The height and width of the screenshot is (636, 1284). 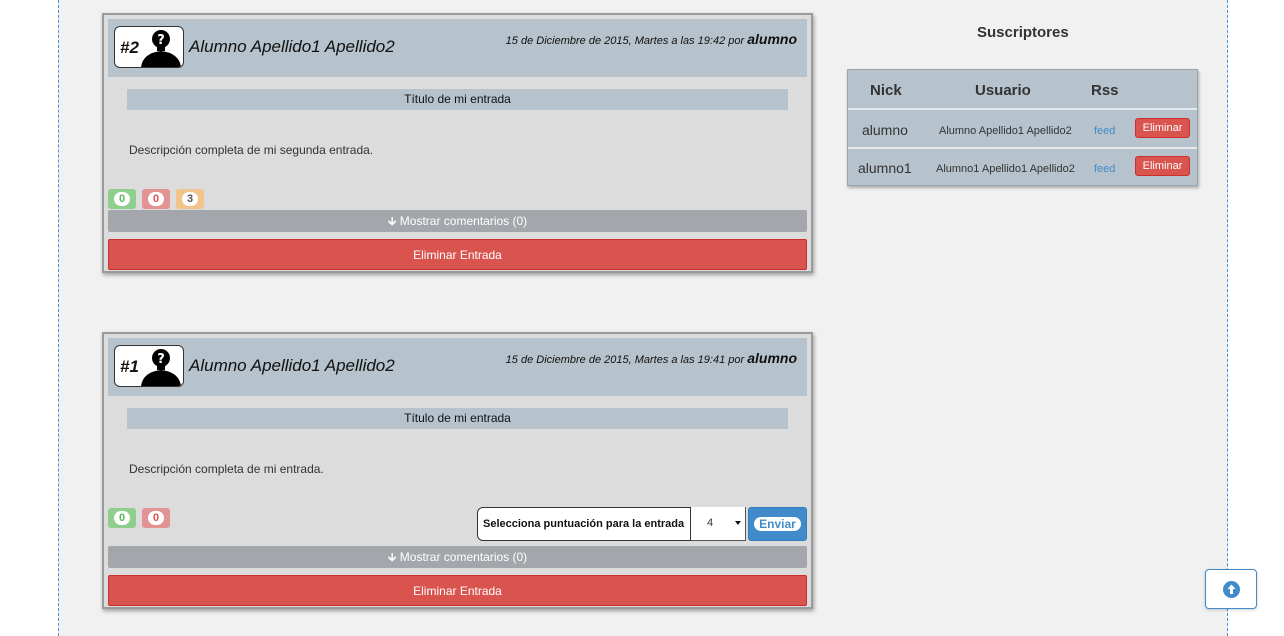 I want to click on send-rating-button: Enviar, so click(x=777, y=524).